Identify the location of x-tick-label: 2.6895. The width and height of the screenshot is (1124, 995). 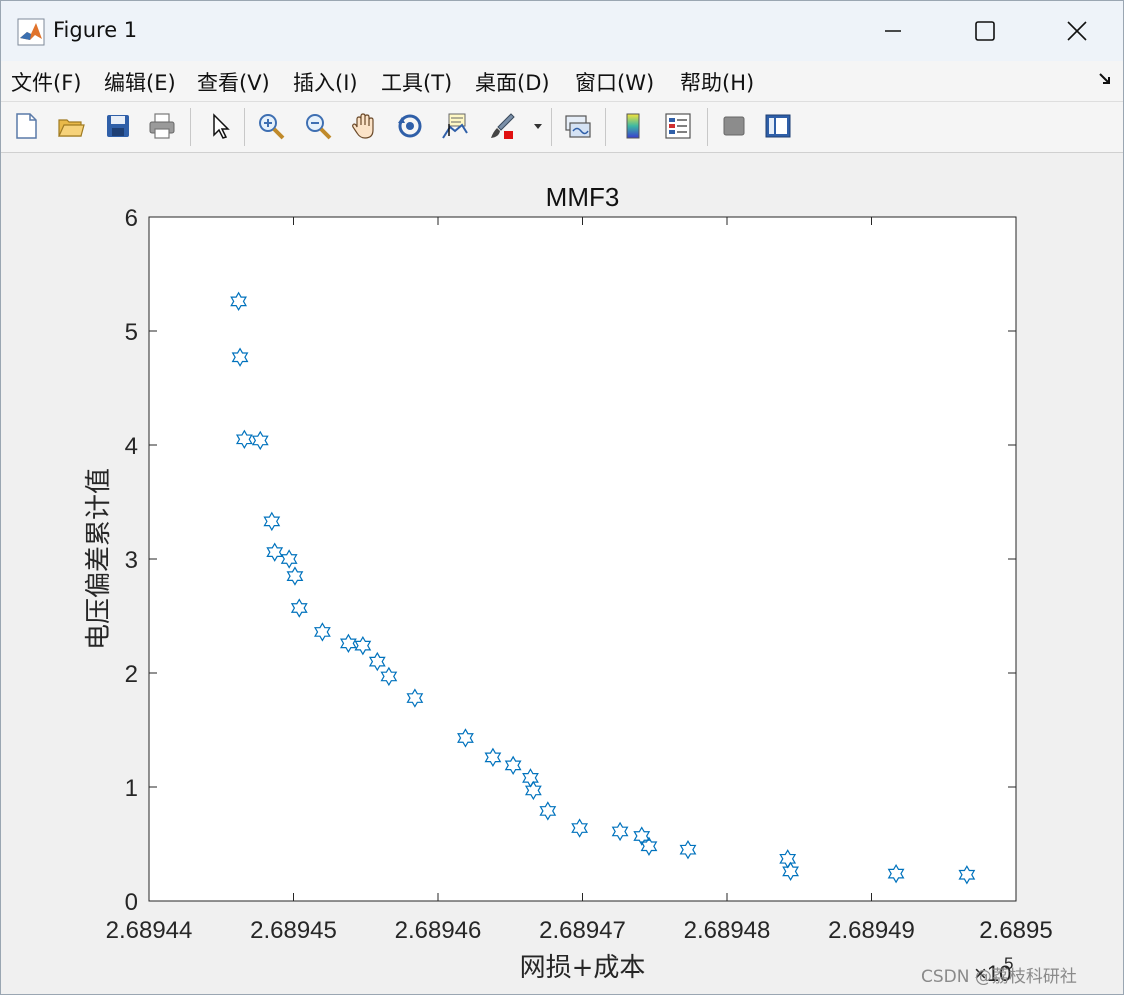
(1015, 930).